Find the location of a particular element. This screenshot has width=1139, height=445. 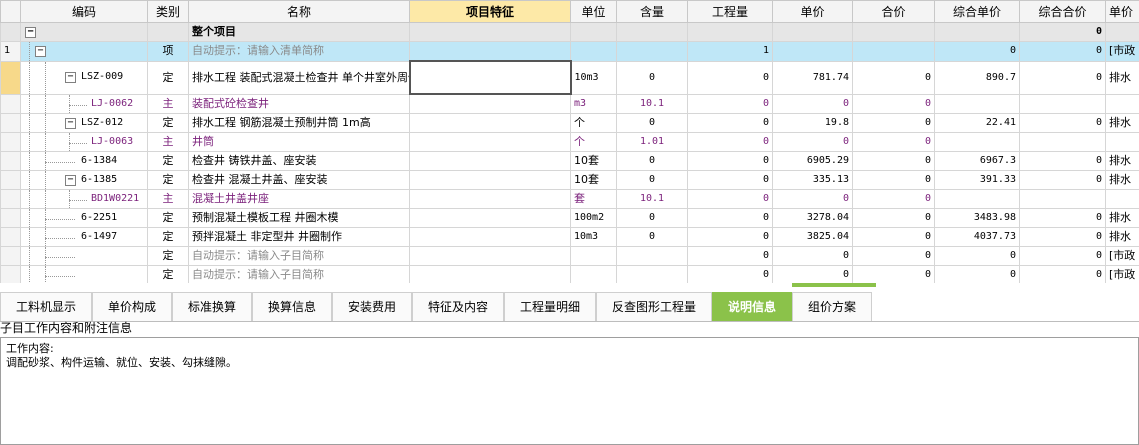

table-row: BD1W0221 主 混凝土井盖井座 套 10.1 0 0 0 is located at coordinates (570, 199).